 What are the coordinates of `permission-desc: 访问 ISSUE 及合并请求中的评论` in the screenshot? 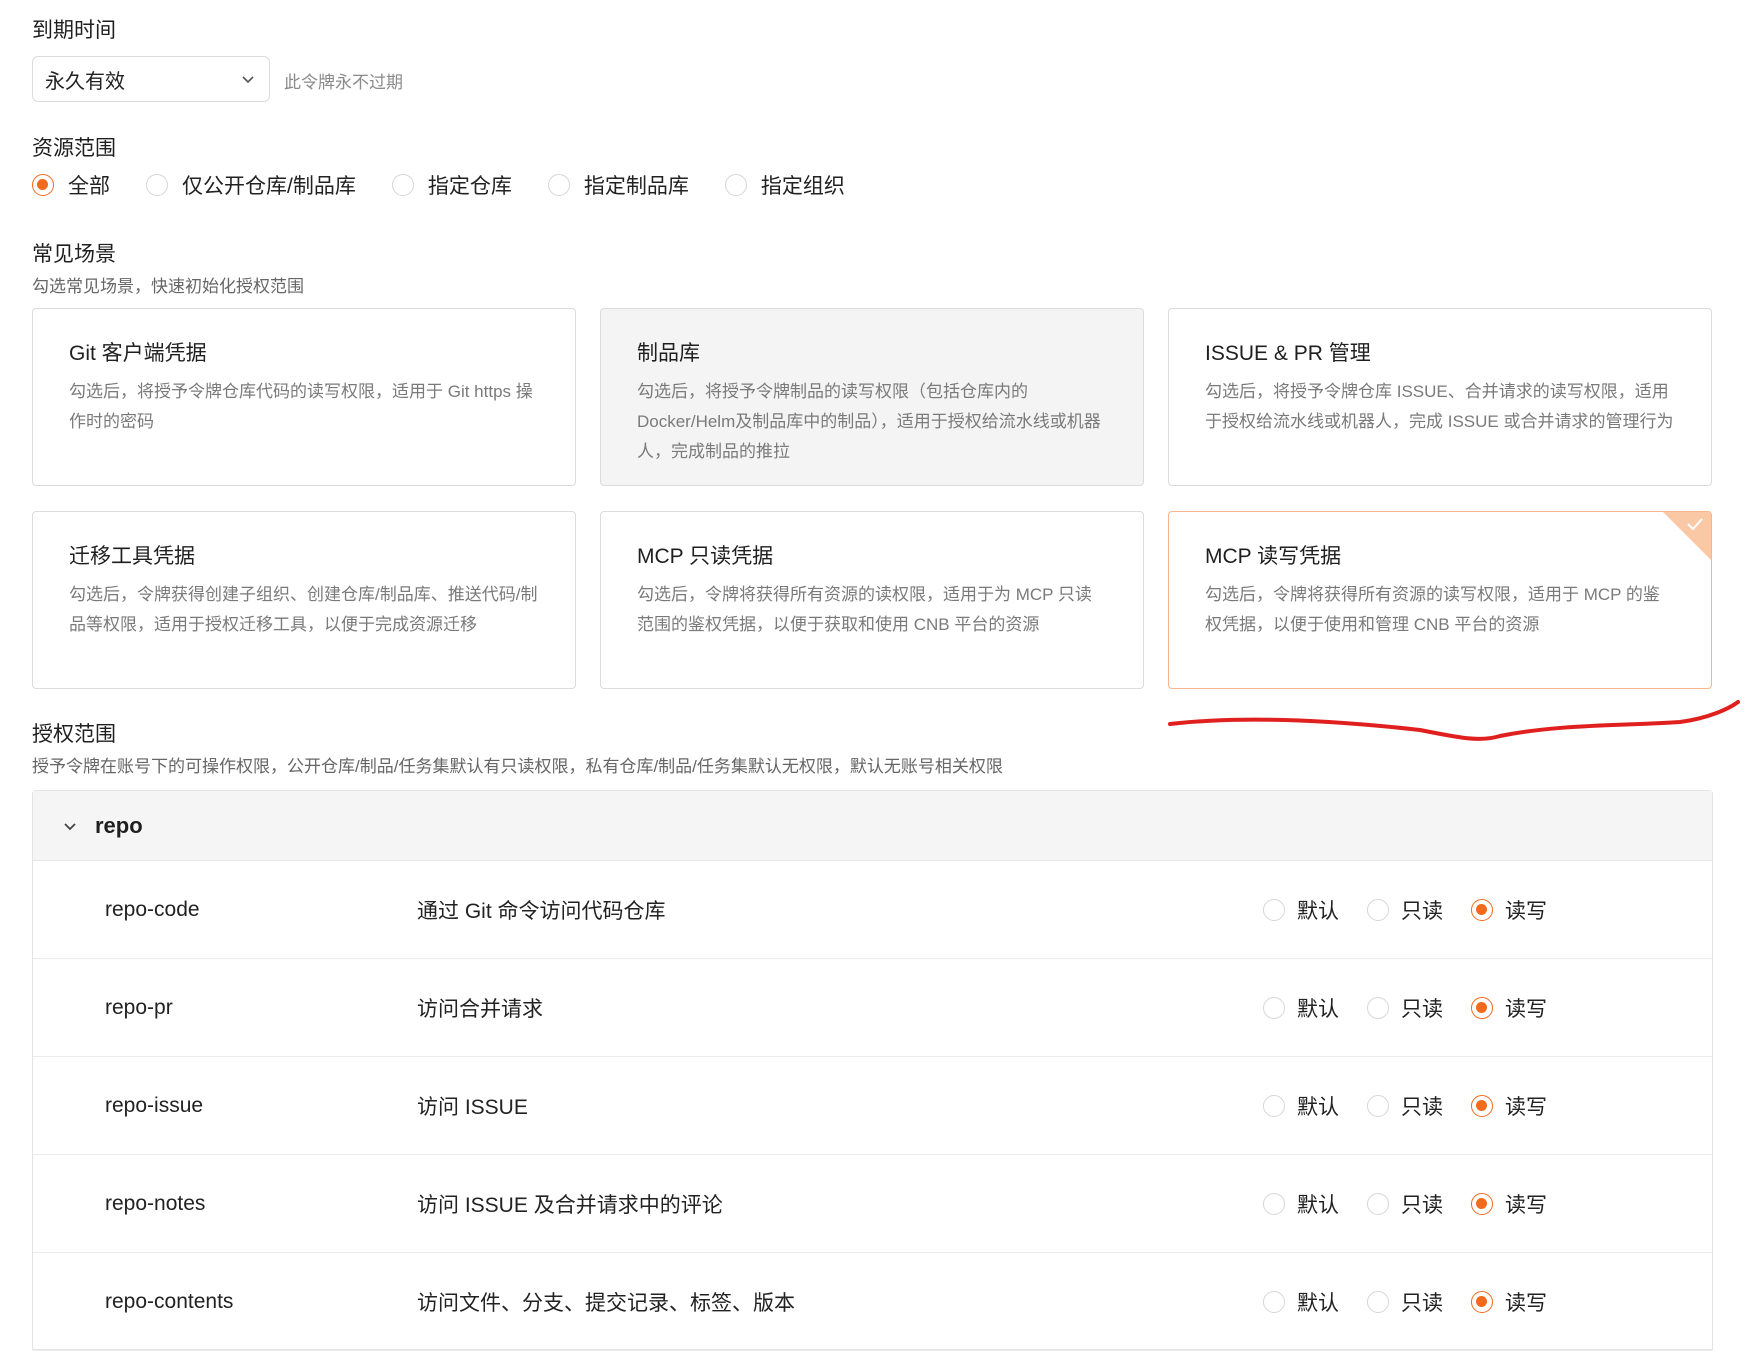 It's located at (570, 1205).